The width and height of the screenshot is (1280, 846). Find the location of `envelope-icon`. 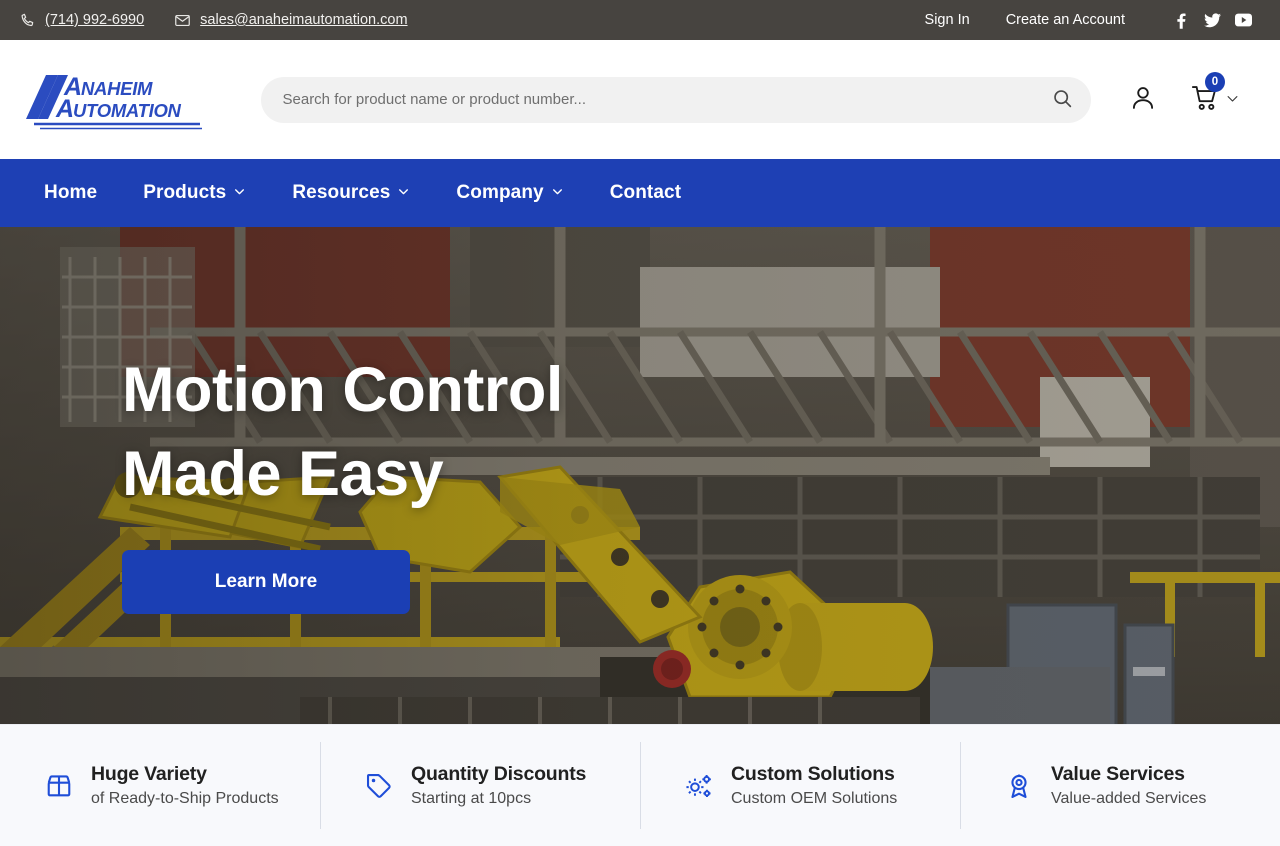

envelope-icon is located at coordinates (182, 20).